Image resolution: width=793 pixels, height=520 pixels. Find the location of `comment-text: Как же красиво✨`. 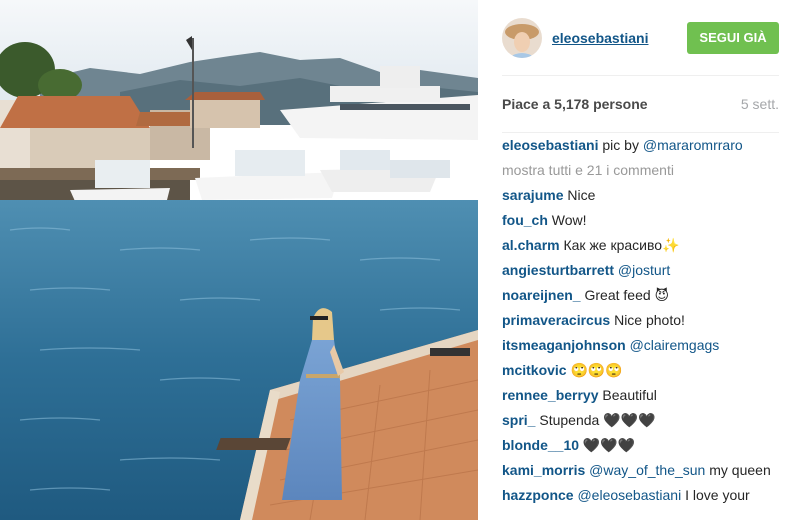

comment-text: Как же красиво✨ is located at coordinates (619, 245).